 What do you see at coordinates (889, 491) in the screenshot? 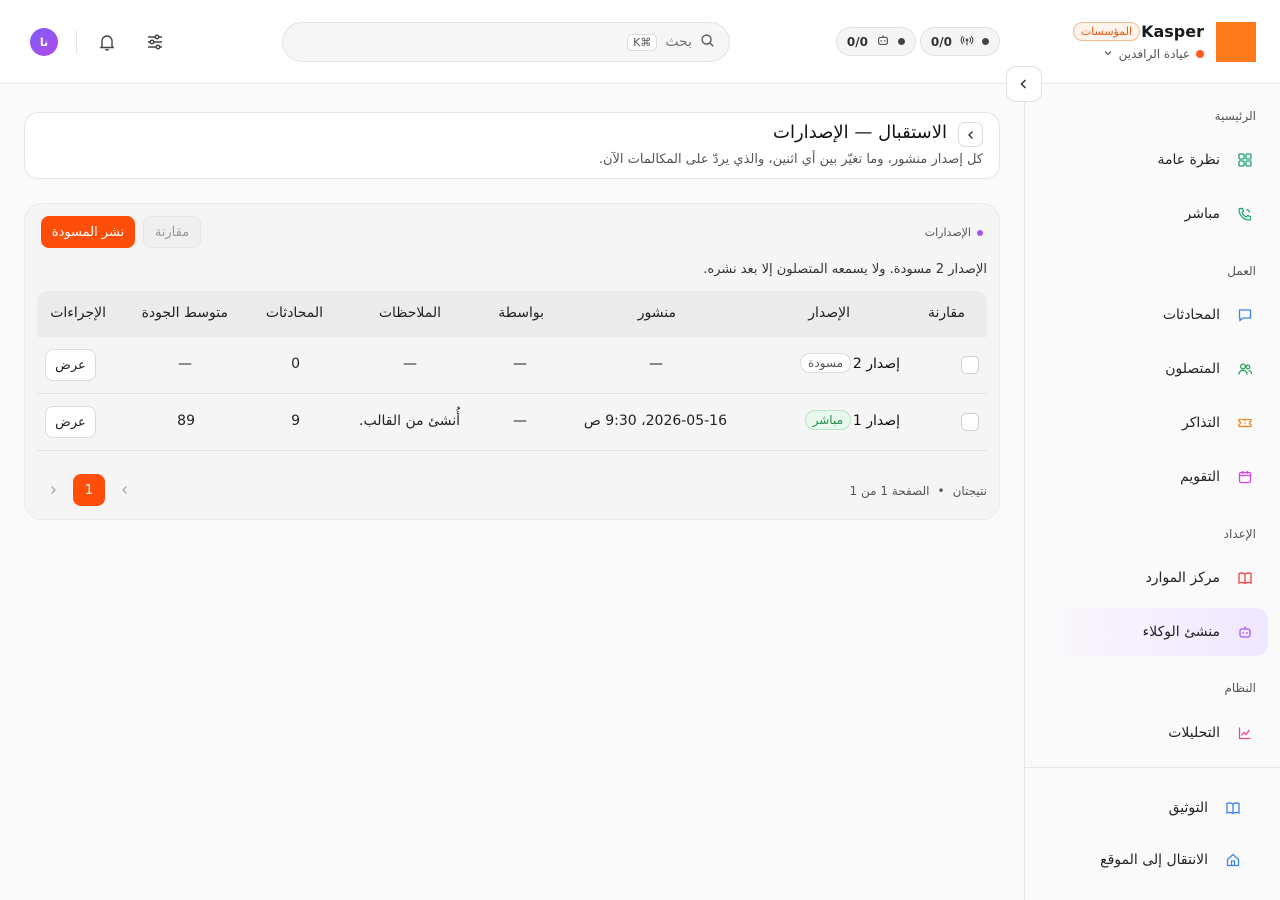
I see `page-info: الصفحة 1 من 1` at bounding box center [889, 491].